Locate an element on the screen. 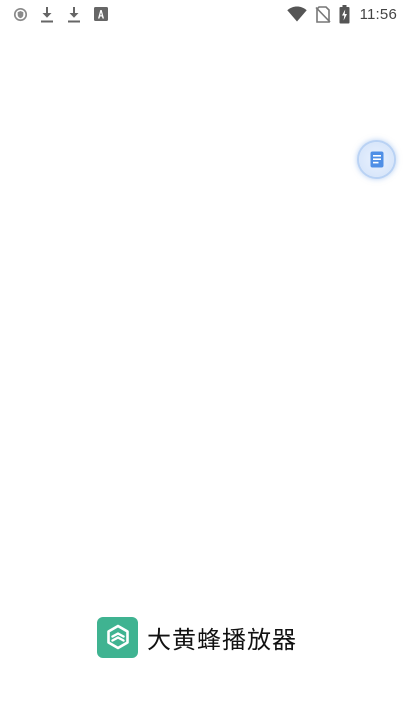 This screenshot has width=405, height=720. status-system-icons: 11:56 is located at coordinates (341, 14).